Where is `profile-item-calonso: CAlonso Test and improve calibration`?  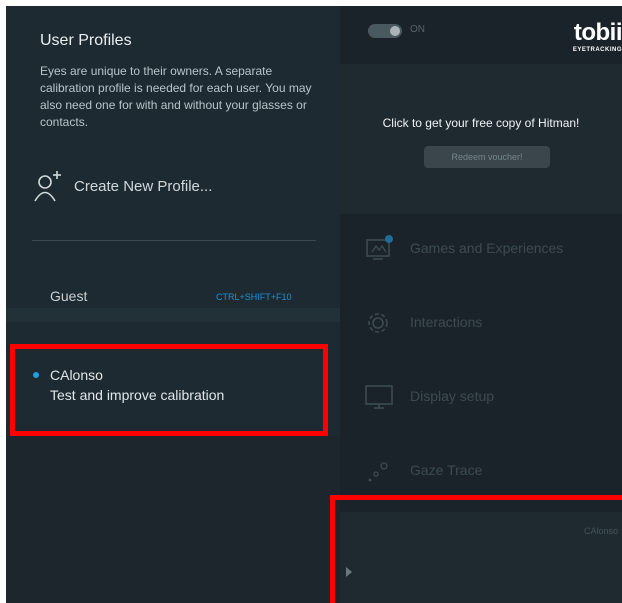
profile-item-calonso: CAlonso Test and improve calibration is located at coordinates (173, 386).